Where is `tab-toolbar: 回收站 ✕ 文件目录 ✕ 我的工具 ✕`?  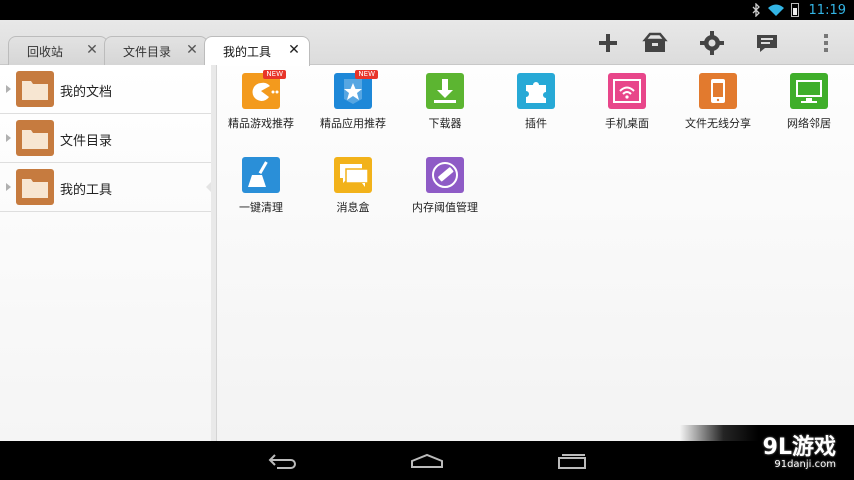 tab-toolbar: 回收站 ✕ 文件目录 ✕ 我的工具 ✕ is located at coordinates (427, 43).